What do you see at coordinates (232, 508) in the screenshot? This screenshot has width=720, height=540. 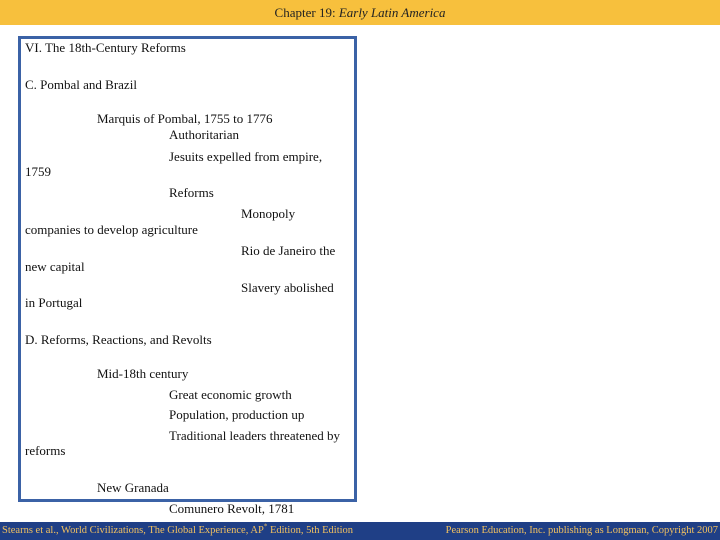 I see `outline-line: Comunero Revolt, 1781` at bounding box center [232, 508].